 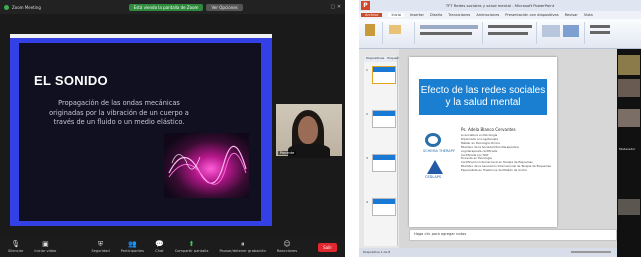 I want to click on slides-panel-tabs: Diapositivas Esquema, so click(x=382, y=59).